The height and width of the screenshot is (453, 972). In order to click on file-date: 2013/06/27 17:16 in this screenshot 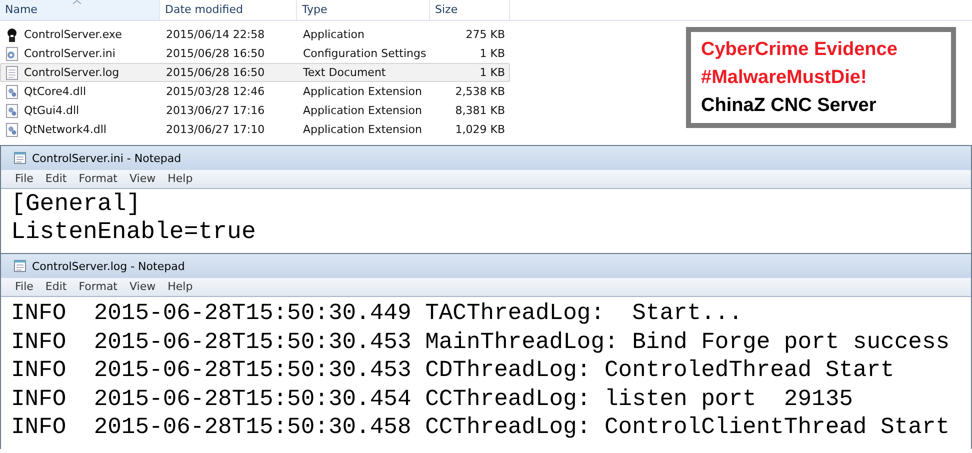, I will do `click(215, 110)`.